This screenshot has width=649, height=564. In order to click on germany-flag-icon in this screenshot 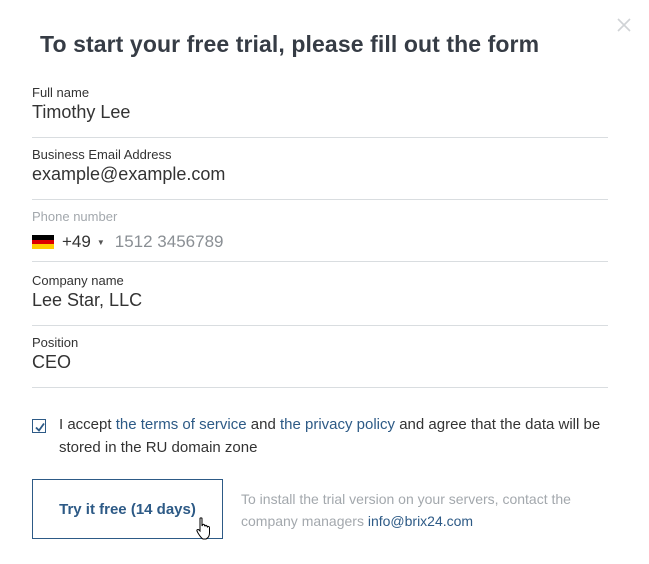, I will do `click(43, 242)`.